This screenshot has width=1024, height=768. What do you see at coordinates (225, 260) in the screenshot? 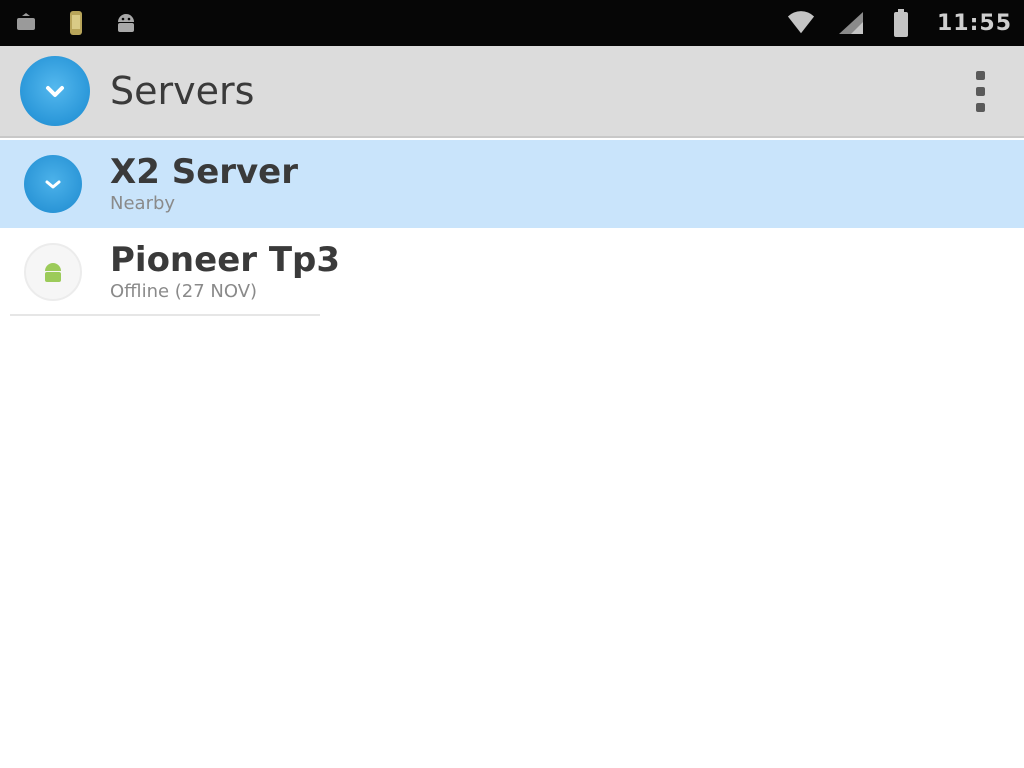
I see `list-item-title: Pioneer Tp3` at bounding box center [225, 260].